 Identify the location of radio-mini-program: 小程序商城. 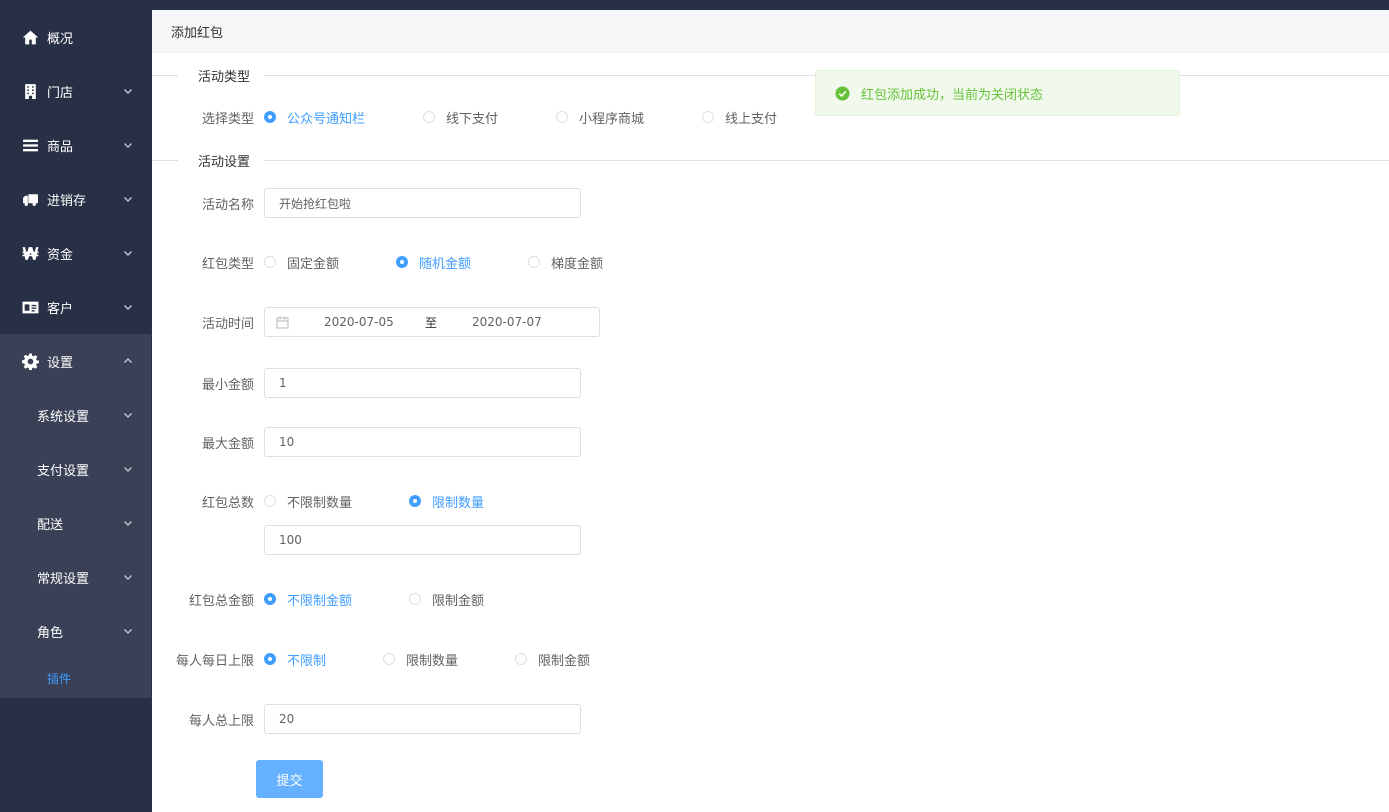
(600, 117).